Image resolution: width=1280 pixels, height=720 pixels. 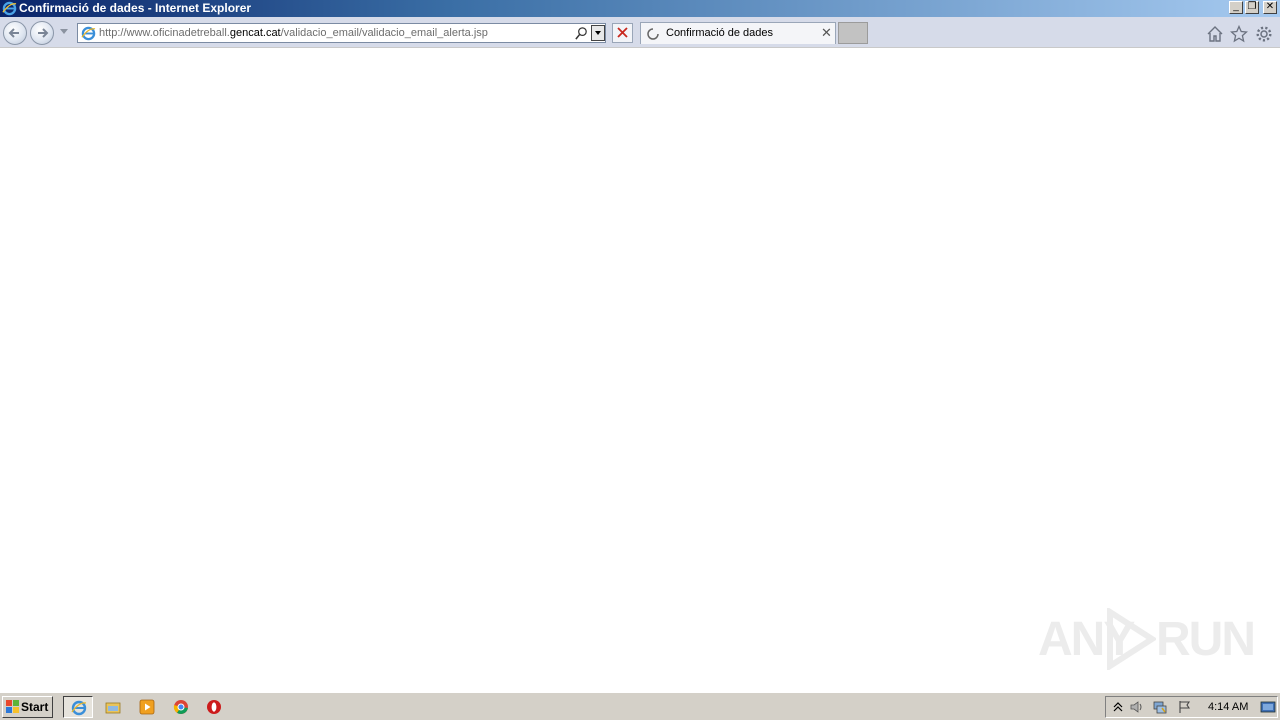 What do you see at coordinates (1268, 707) in the screenshot?
I see `show-desktop-icon` at bounding box center [1268, 707].